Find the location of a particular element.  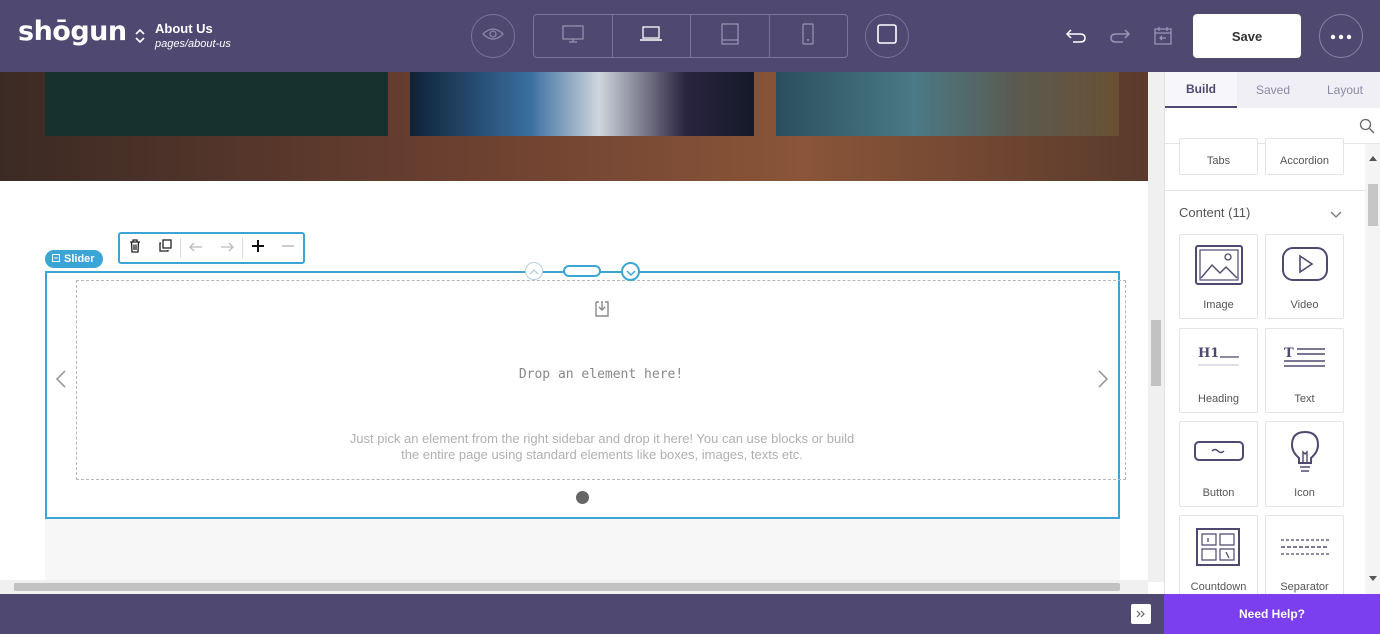

tile-image: Image is located at coordinates (1218, 276).